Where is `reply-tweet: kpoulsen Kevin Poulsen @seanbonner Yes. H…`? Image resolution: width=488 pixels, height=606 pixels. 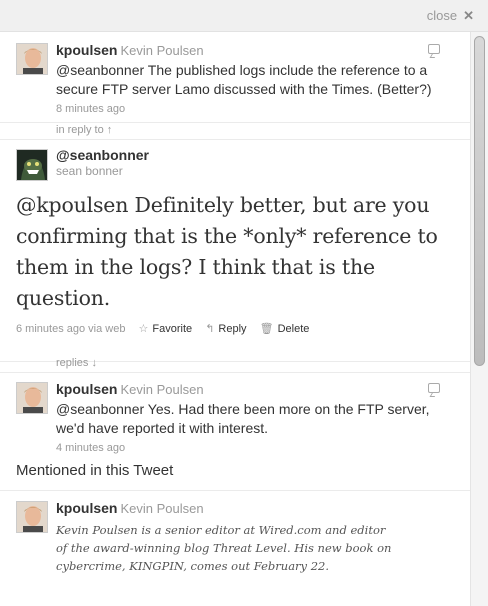 reply-tweet: kpoulsen Kevin Poulsen @seanbonner Yes. H… is located at coordinates (235, 417).